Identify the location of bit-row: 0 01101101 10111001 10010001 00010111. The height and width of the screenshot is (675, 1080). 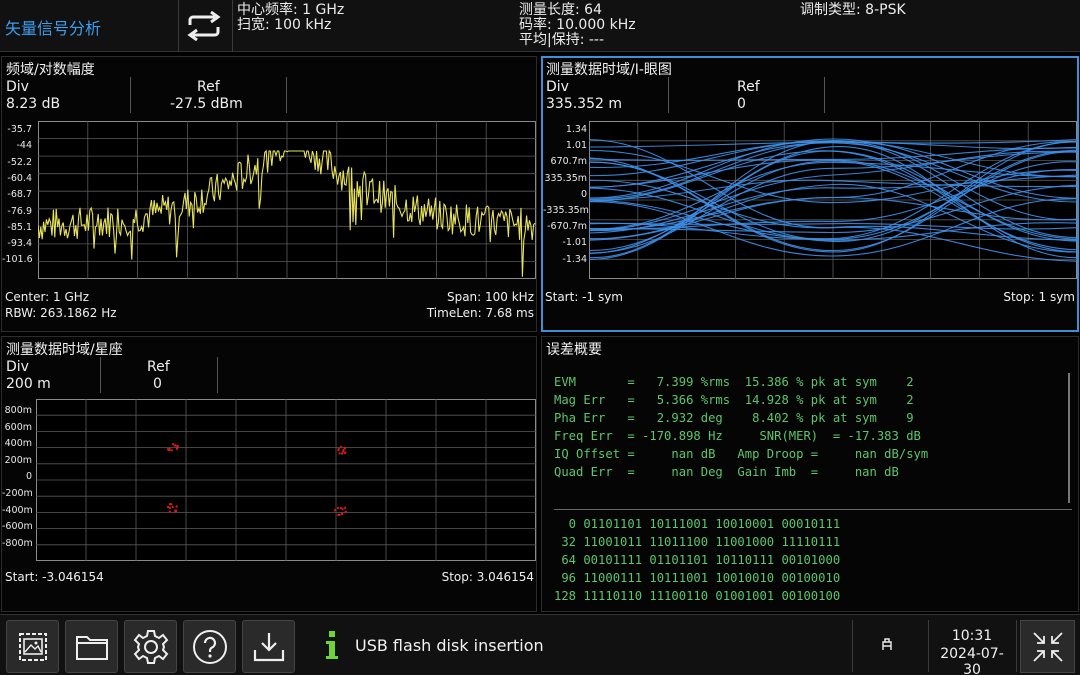
(697, 524).